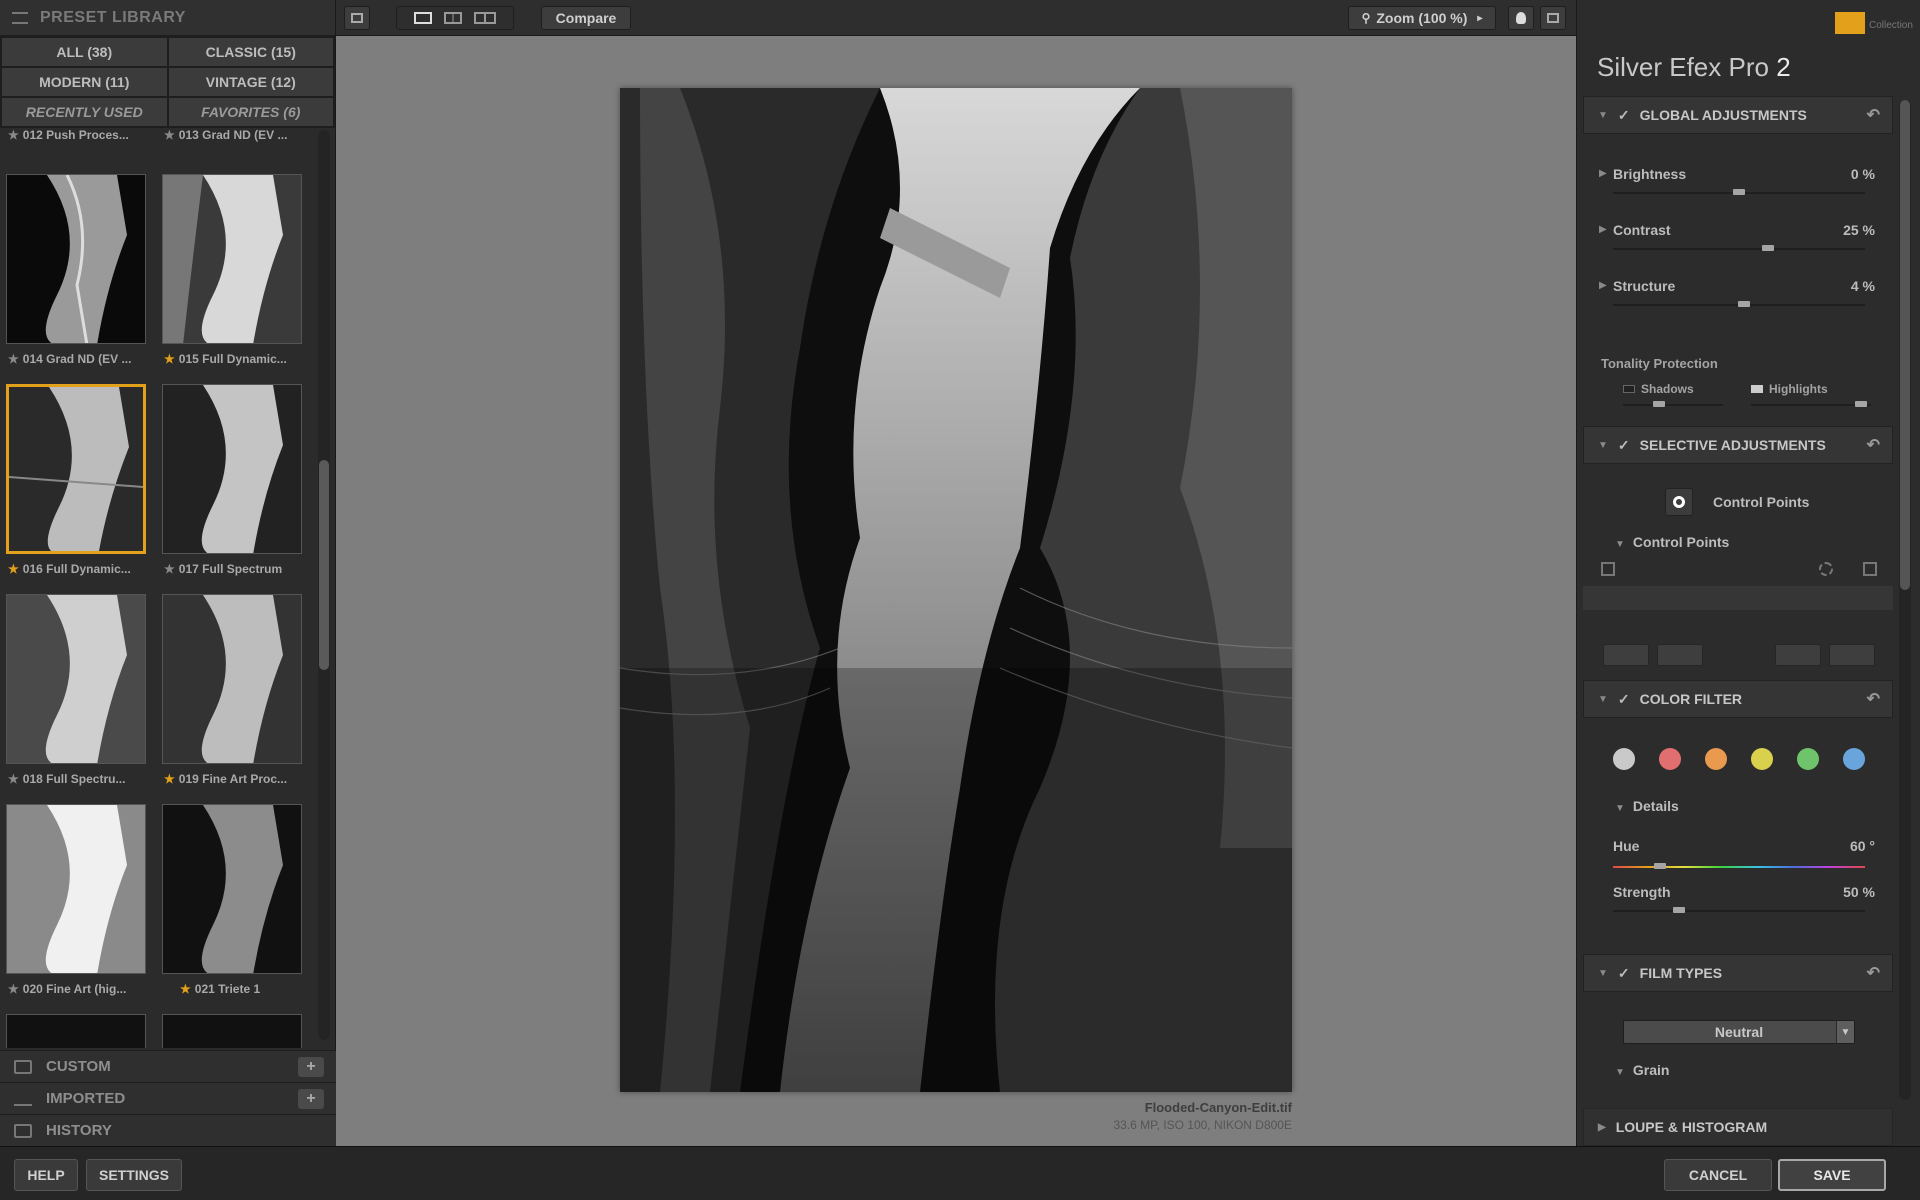 The image size is (1920, 1200). I want to click on shadows-slider, so click(1673, 404).